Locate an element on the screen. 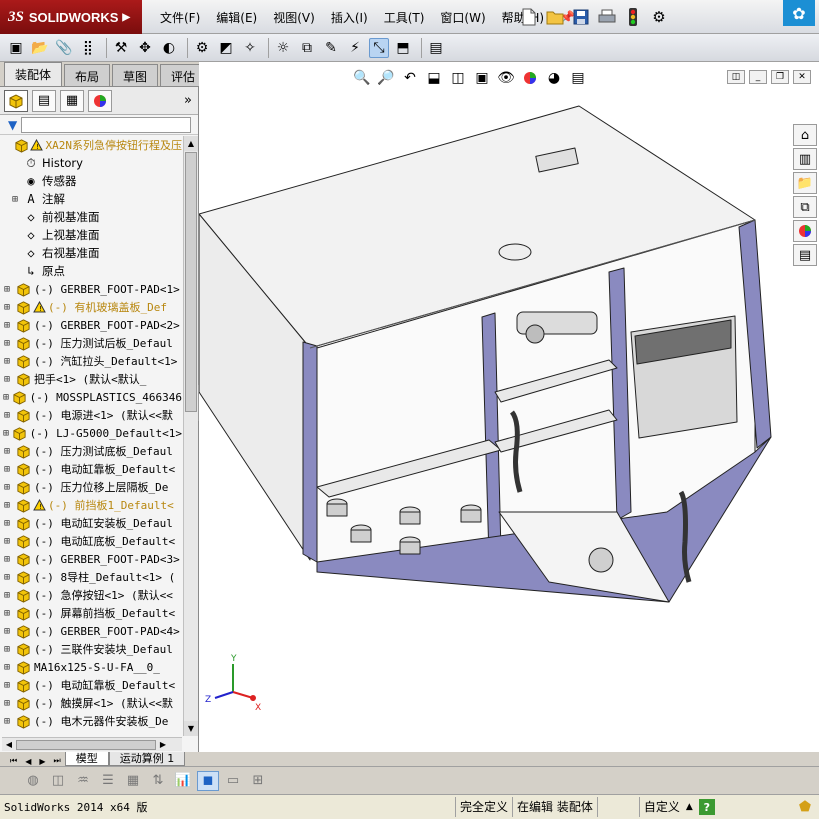 This screenshot has width=819, height=819. menu-file: 文件(F) is located at coordinates (180, 17).